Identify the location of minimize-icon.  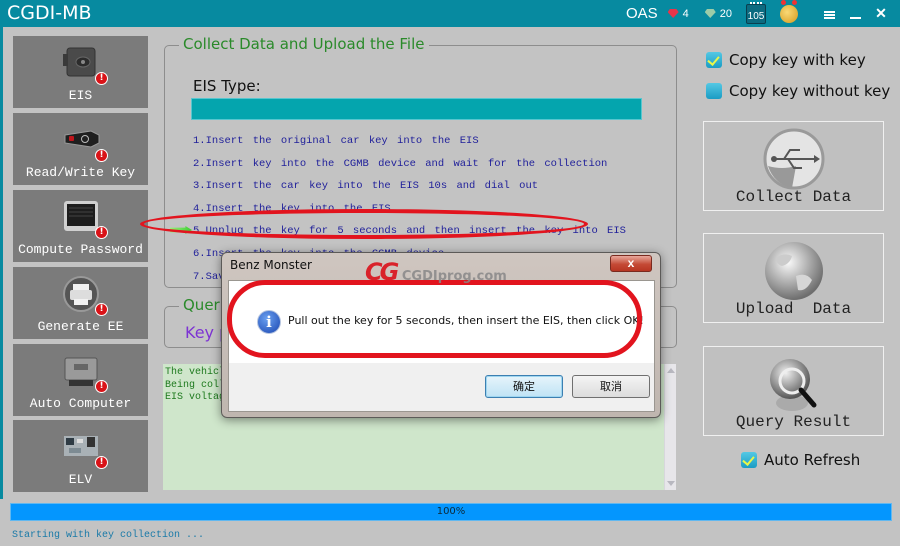
(855, 17).